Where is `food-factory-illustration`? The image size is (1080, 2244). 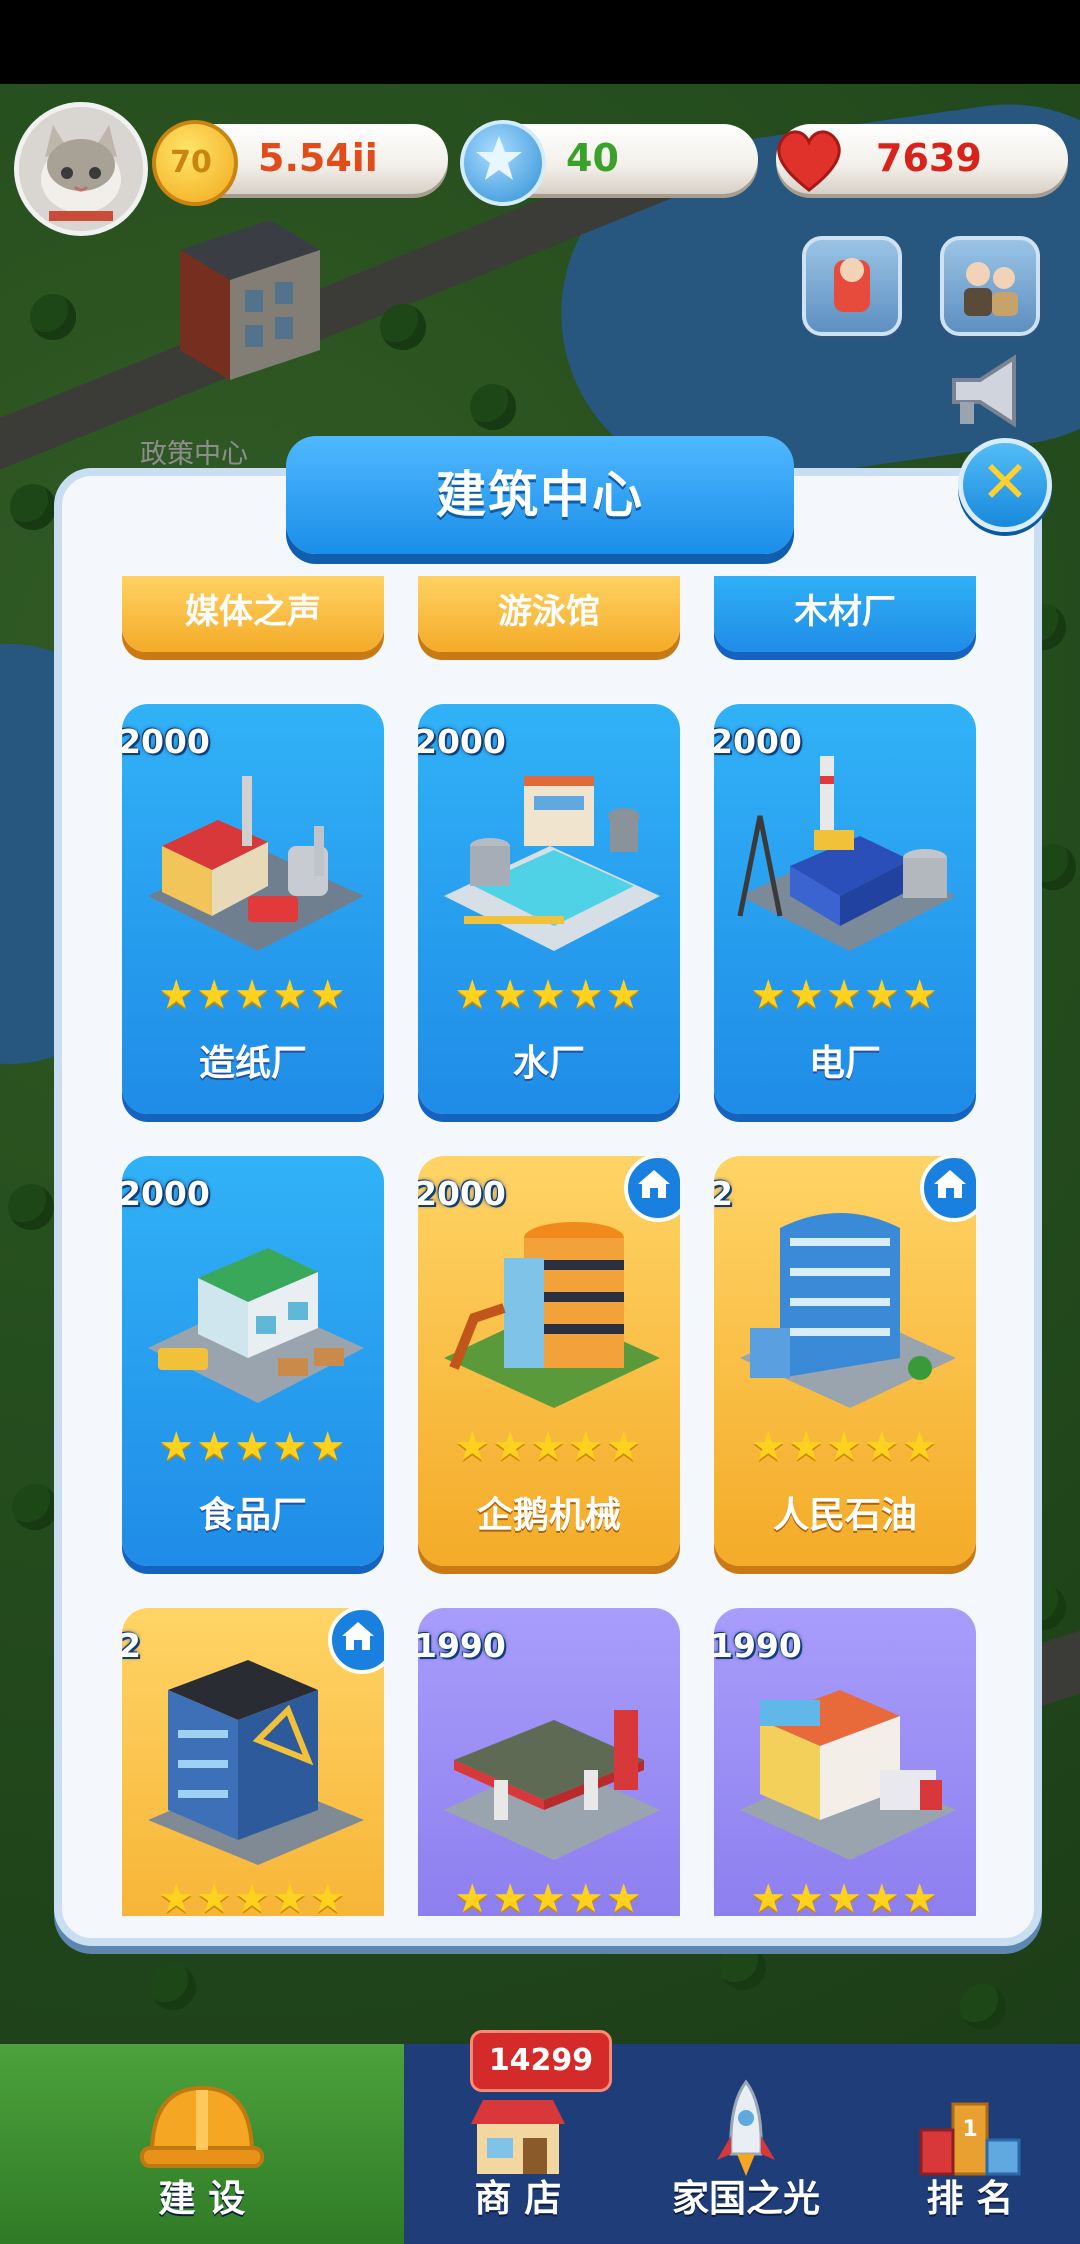 food-factory-illustration is located at coordinates (256, 1325).